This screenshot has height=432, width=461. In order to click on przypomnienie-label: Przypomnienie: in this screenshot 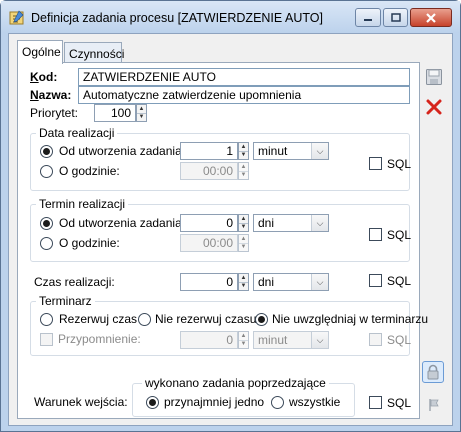, I will do `click(99, 339)`.